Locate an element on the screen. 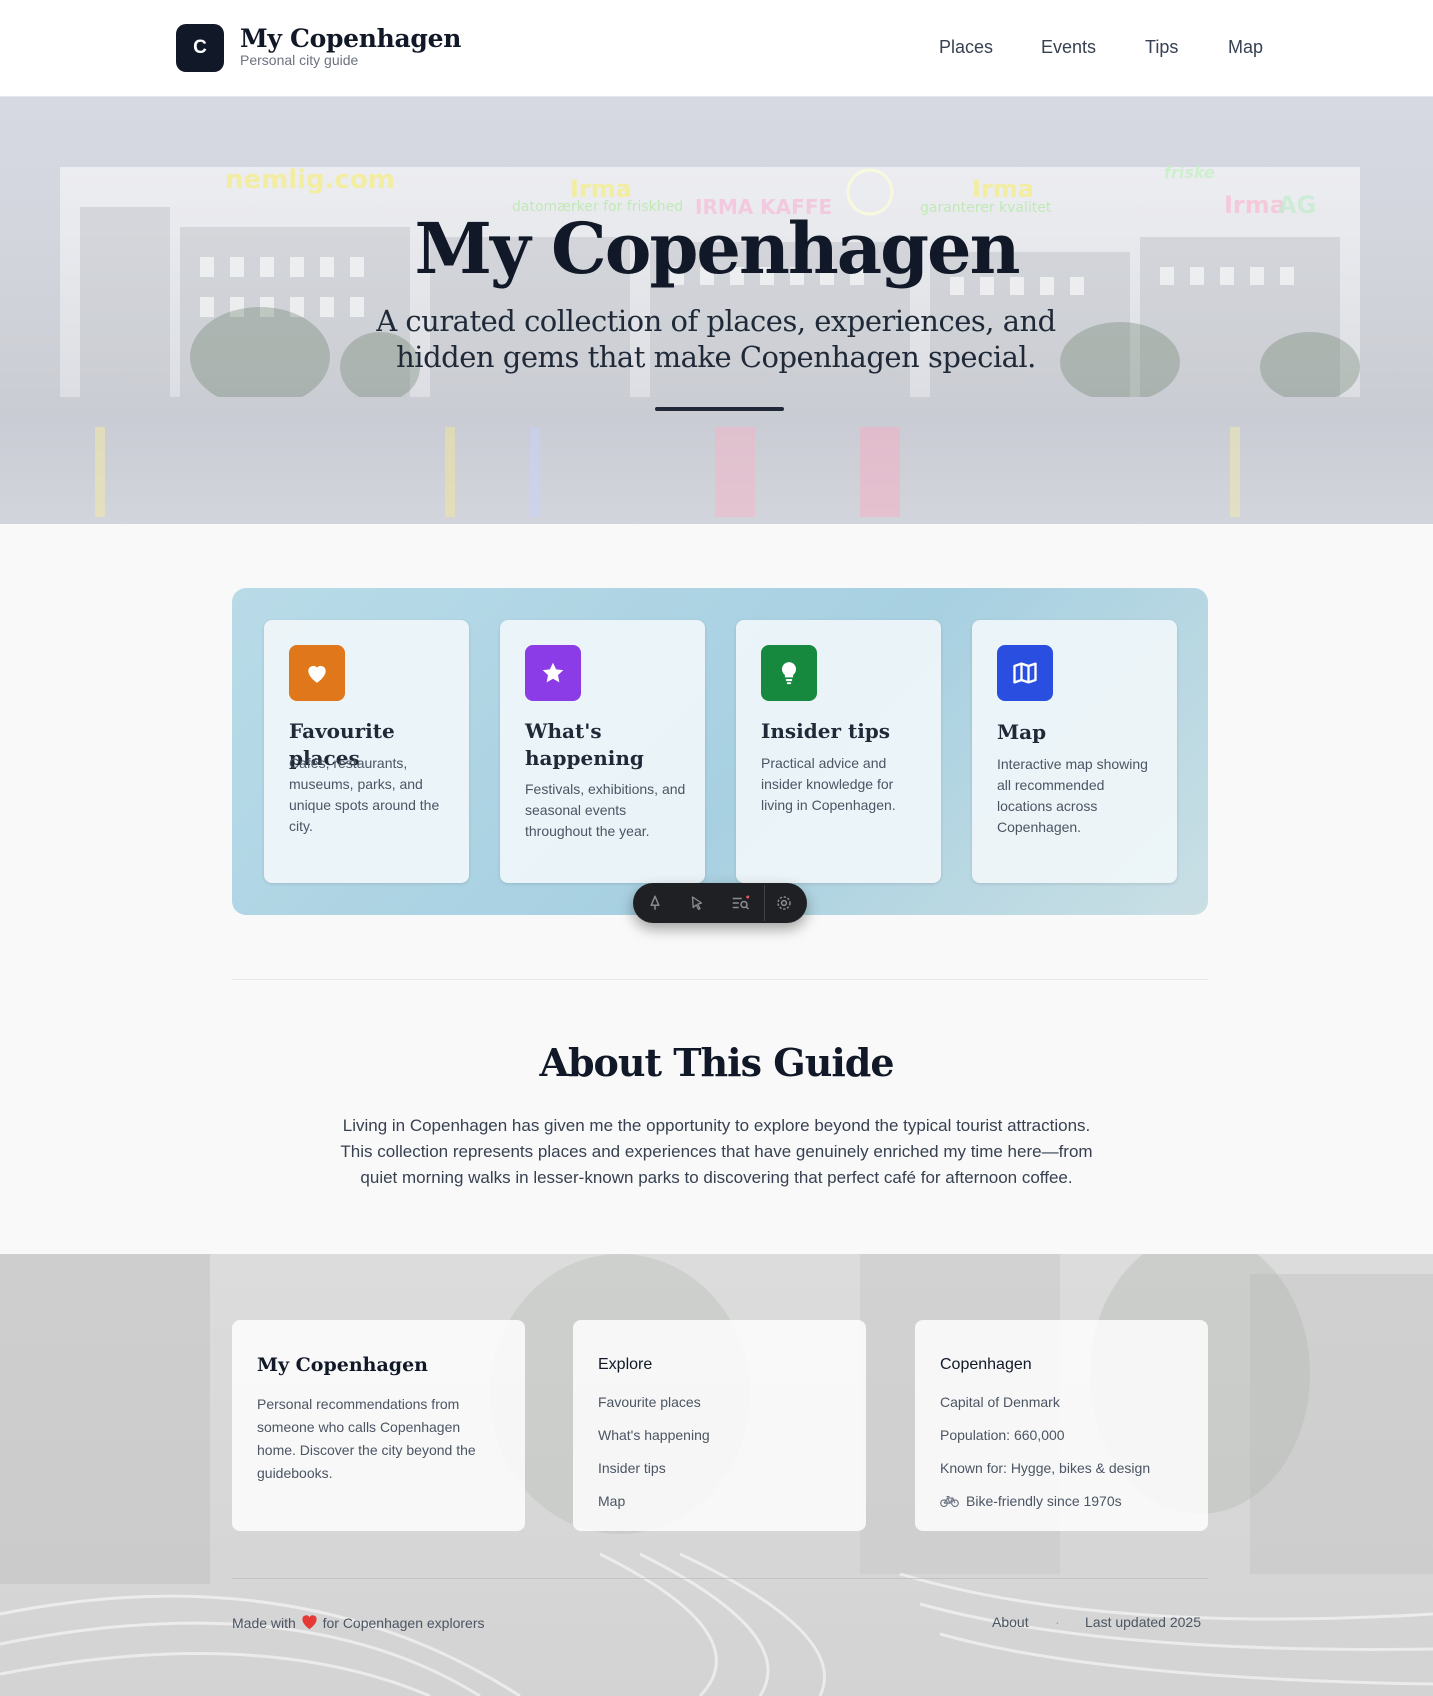 The width and height of the screenshot is (1433, 1696). search-list-icon is located at coordinates (741, 903).